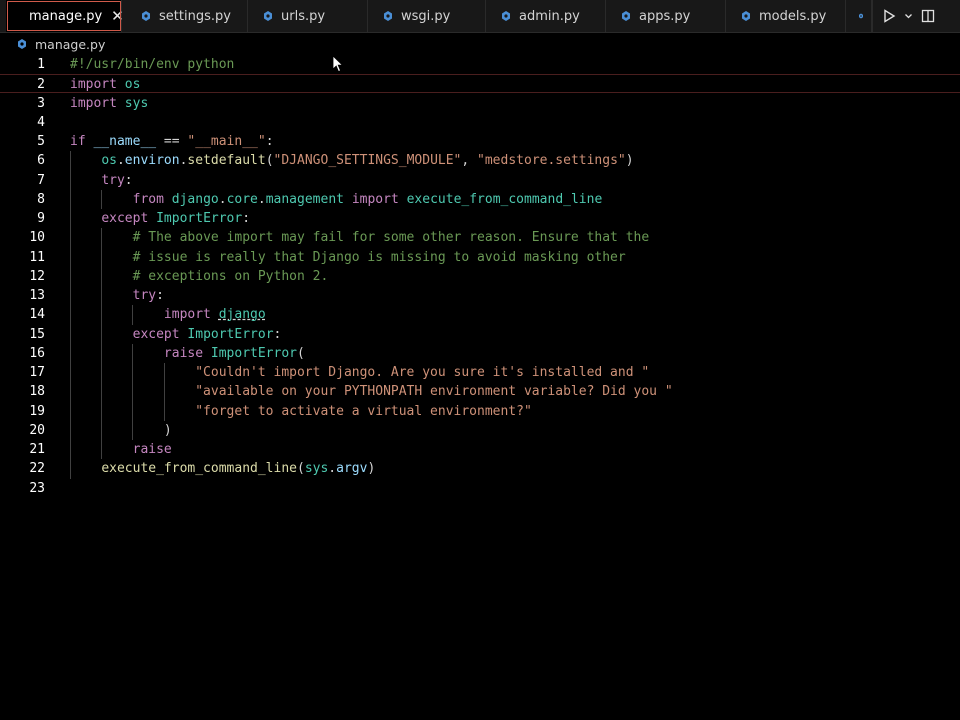 This screenshot has width=960, height=720. What do you see at coordinates (338, 64) in the screenshot?
I see `mouse-pointer-icon` at bounding box center [338, 64].